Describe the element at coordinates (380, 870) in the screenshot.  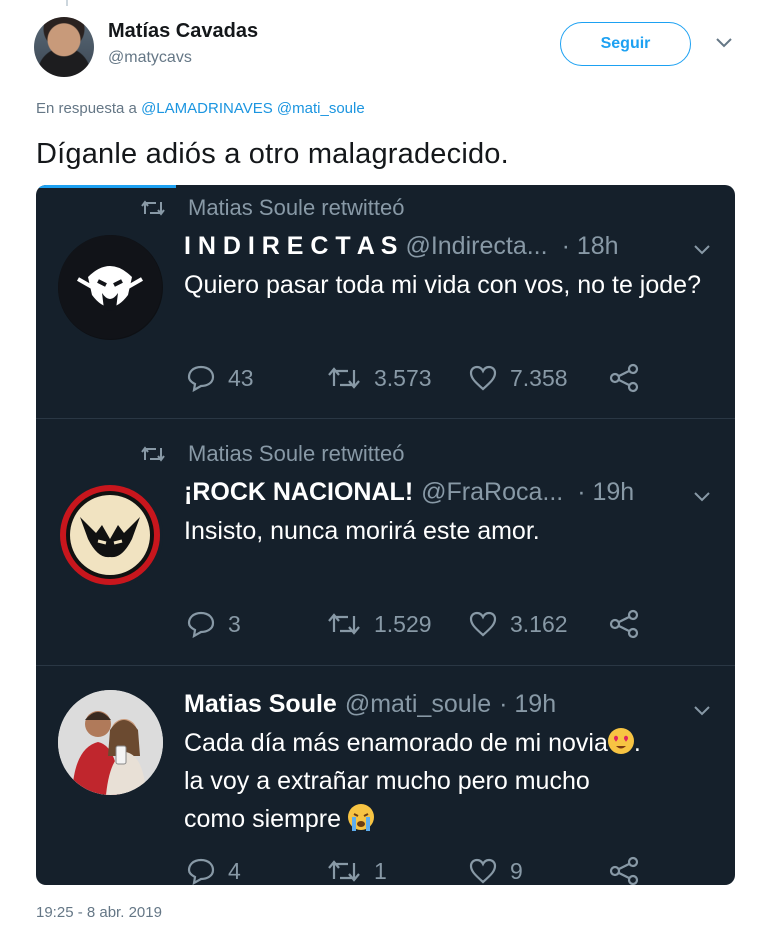
I see `retweet-count: 1` at that location.